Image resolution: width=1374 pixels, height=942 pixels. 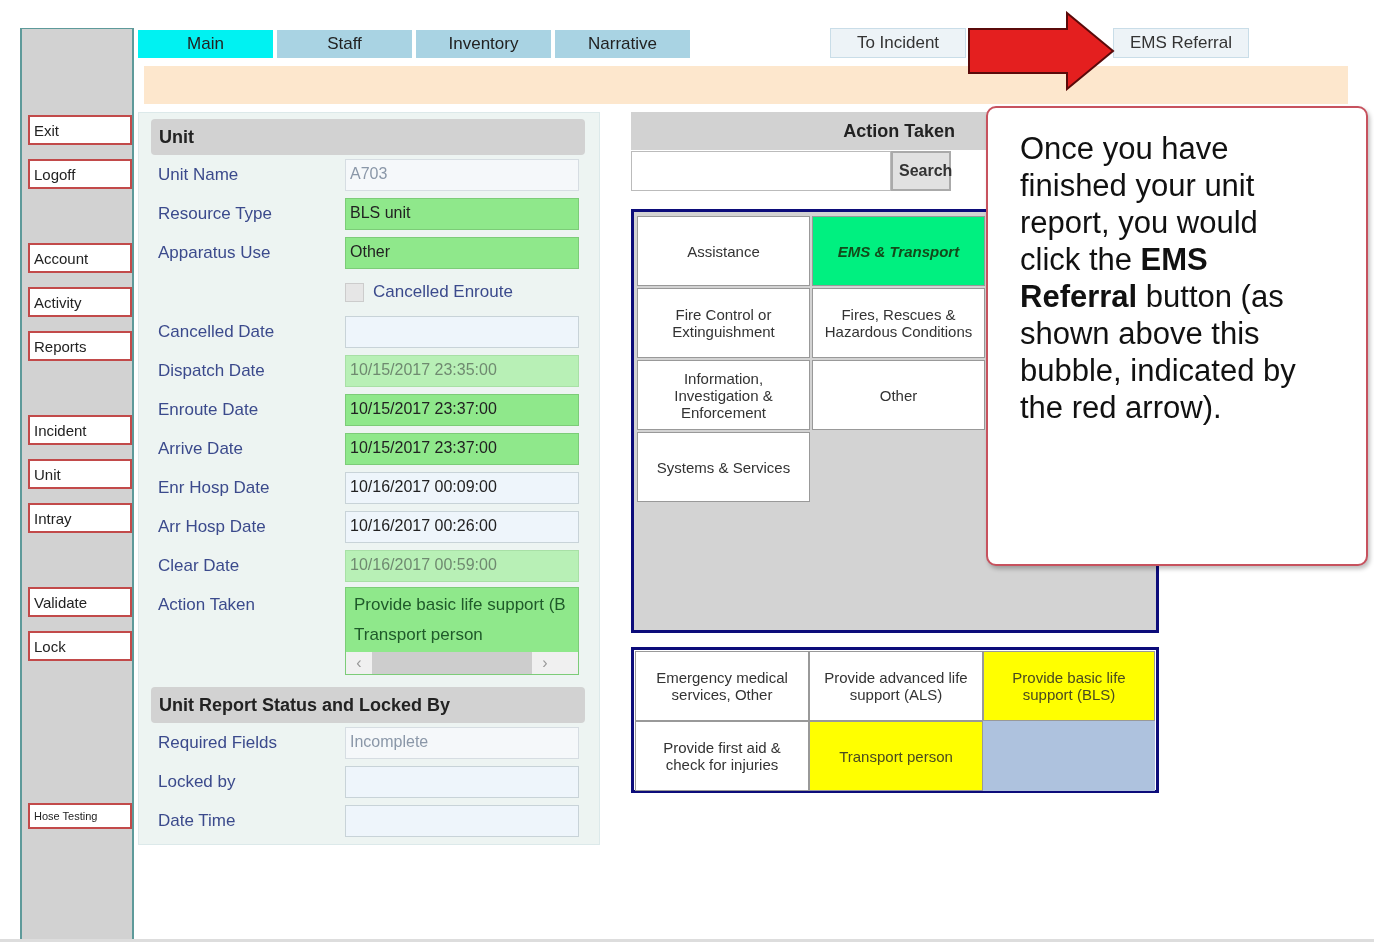 What do you see at coordinates (214, 487) in the screenshot?
I see `field-label: Enr Hosp Date` at bounding box center [214, 487].